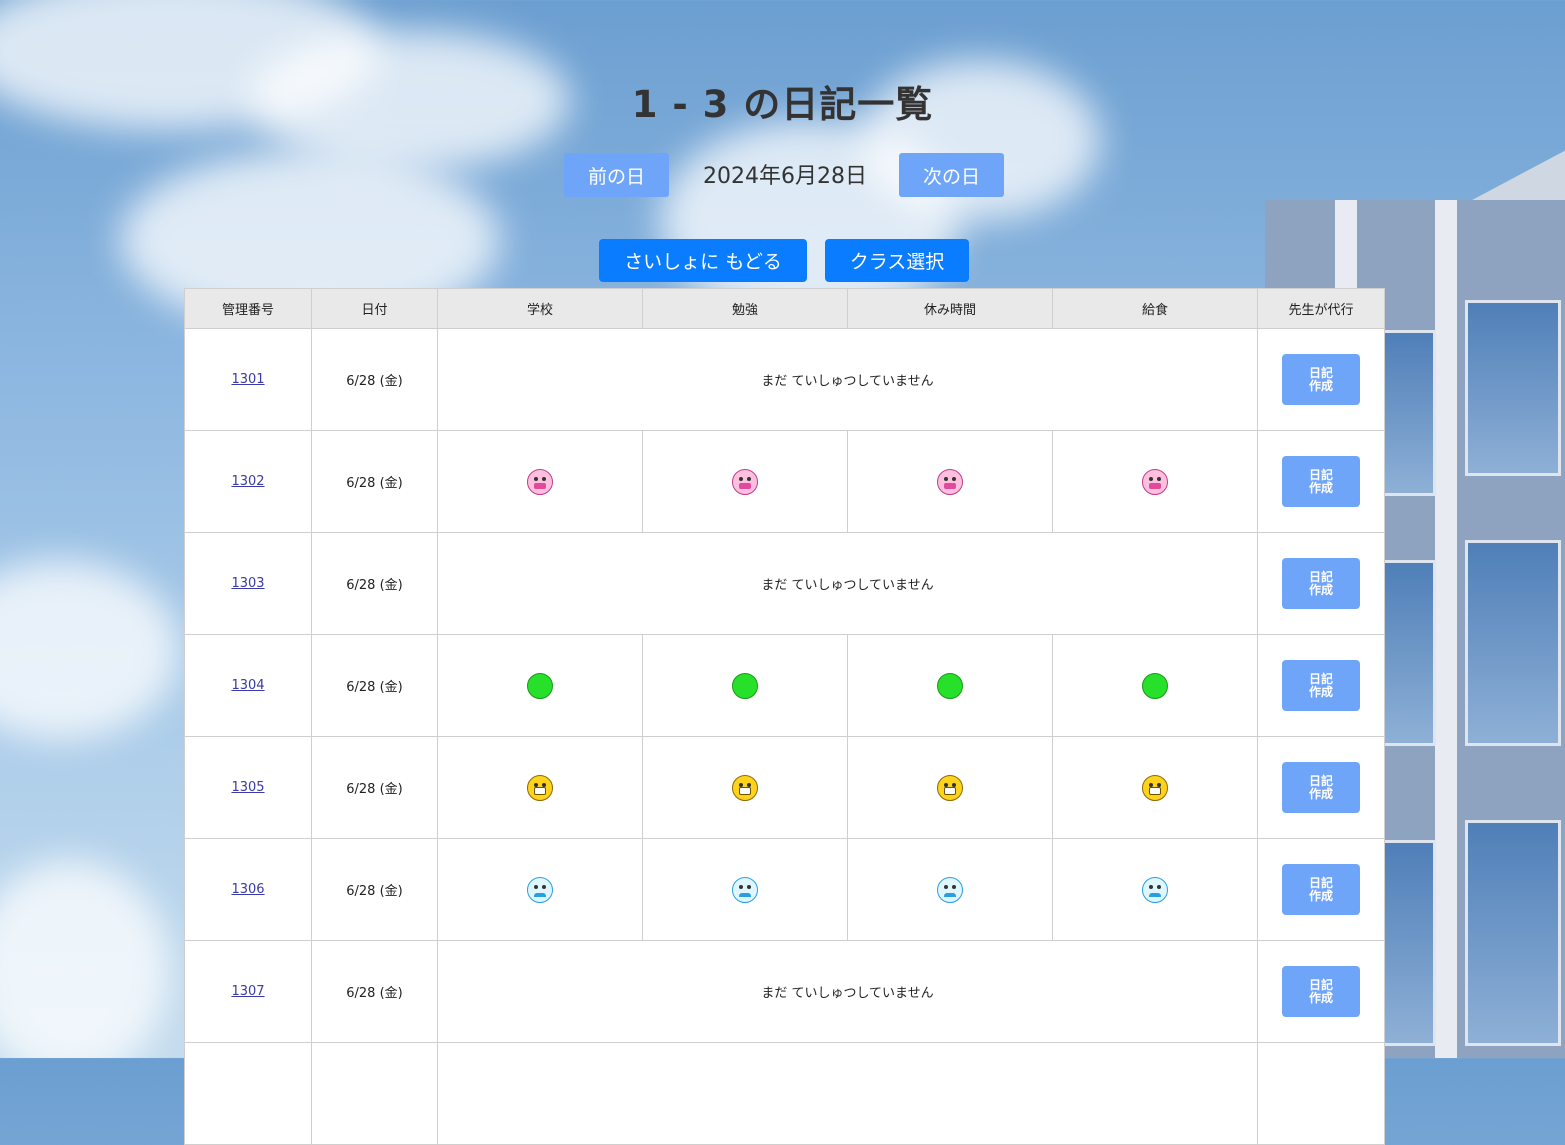 Image resolution: width=1565 pixels, height=1145 pixels. I want to click on cell-id: 1302, so click(248, 481).